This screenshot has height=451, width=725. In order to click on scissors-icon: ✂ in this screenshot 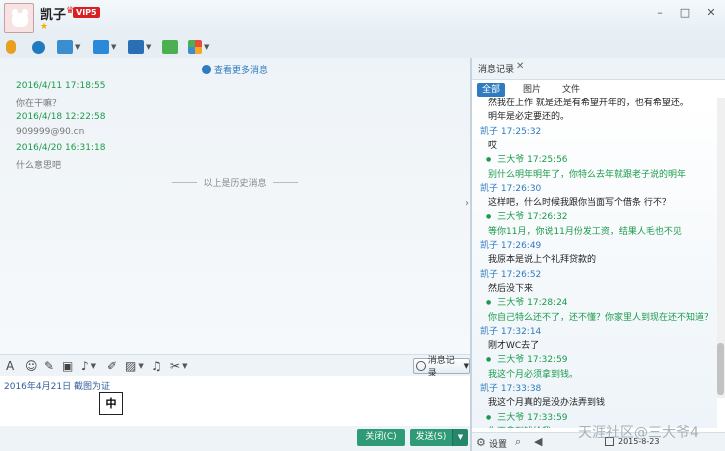, I will do `click(175, 366)`.